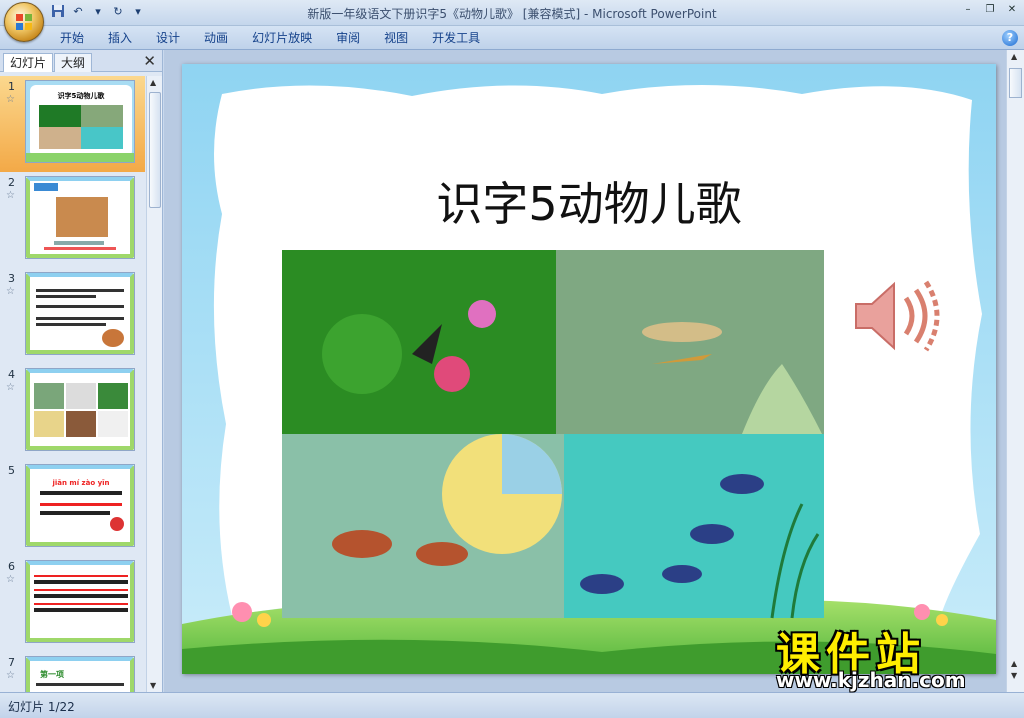 The height and width of the screenshot is (718, 1024). I want to click on slide-number: 3, so click(11, 278).